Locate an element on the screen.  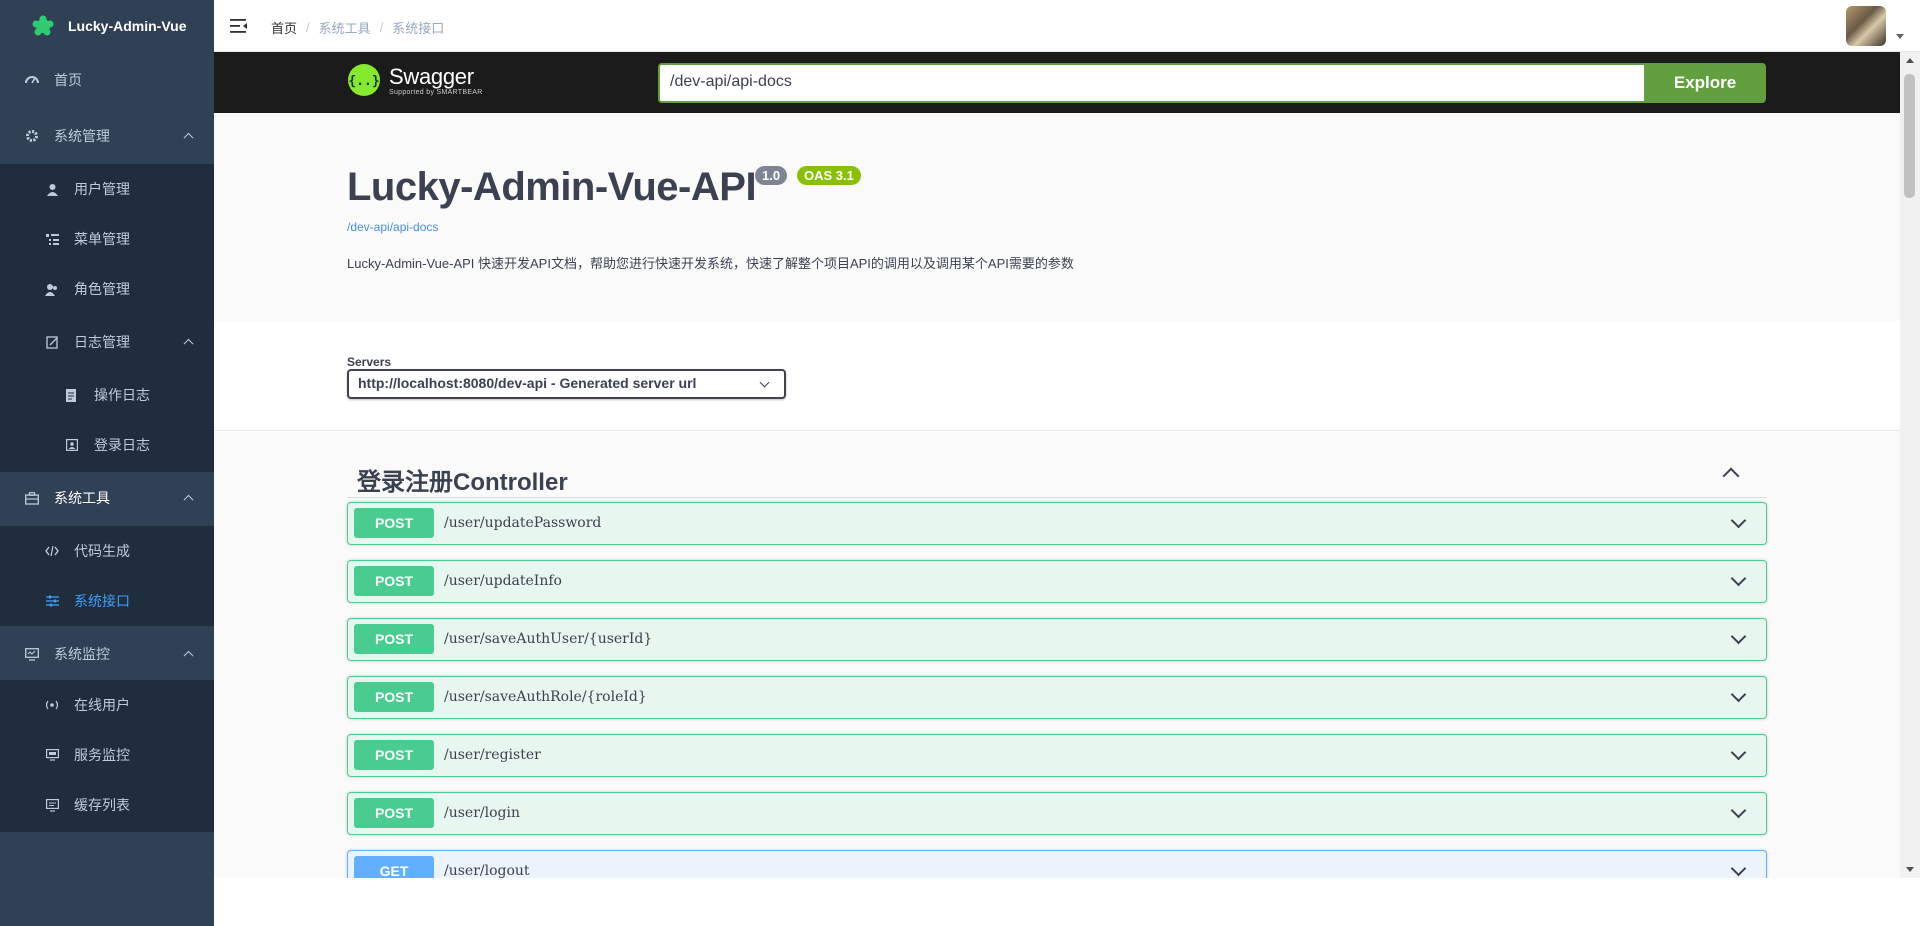
monitor-icon is located at coordinates (32, 654).